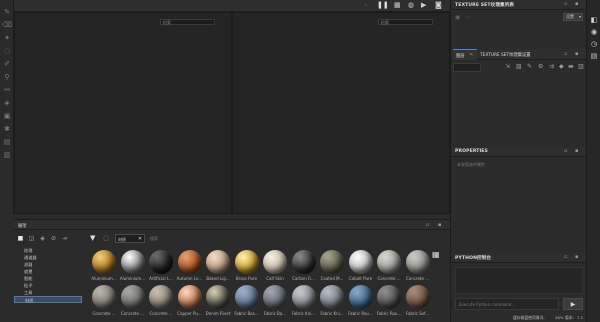 The height and width of the screenshot is (322, 600). I want to click on category-item: 遮罩, so click(48, 271).